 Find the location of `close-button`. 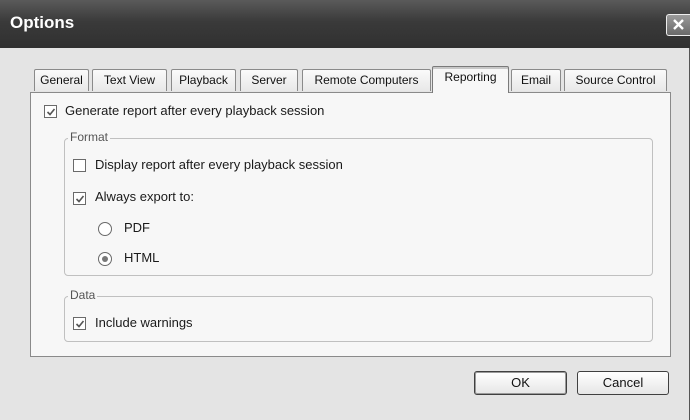

close-button is located at coordinates (678, 25).